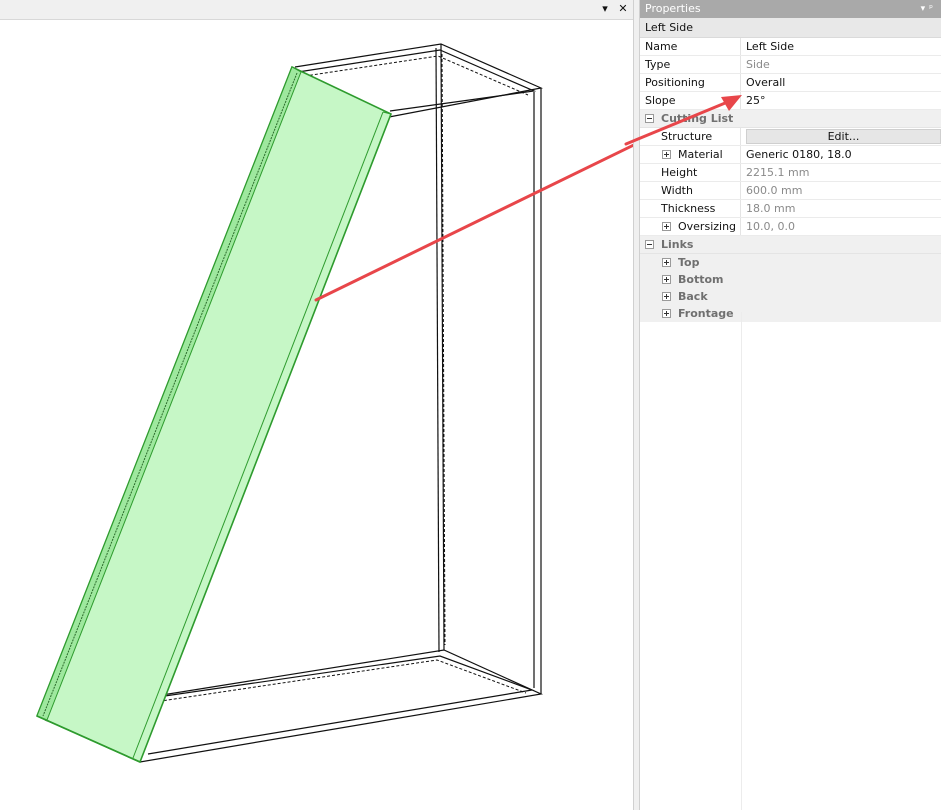 This screenshot has height=810, width=941. I want to click on property-value: 600.0 mm, so click(774, 190).